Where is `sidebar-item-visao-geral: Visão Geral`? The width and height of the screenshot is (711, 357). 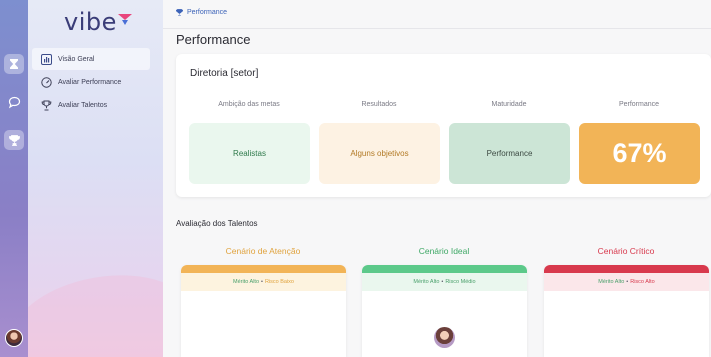 sidebar-item-visao-geral: Visão Geral is located at coordinates (91, 59).